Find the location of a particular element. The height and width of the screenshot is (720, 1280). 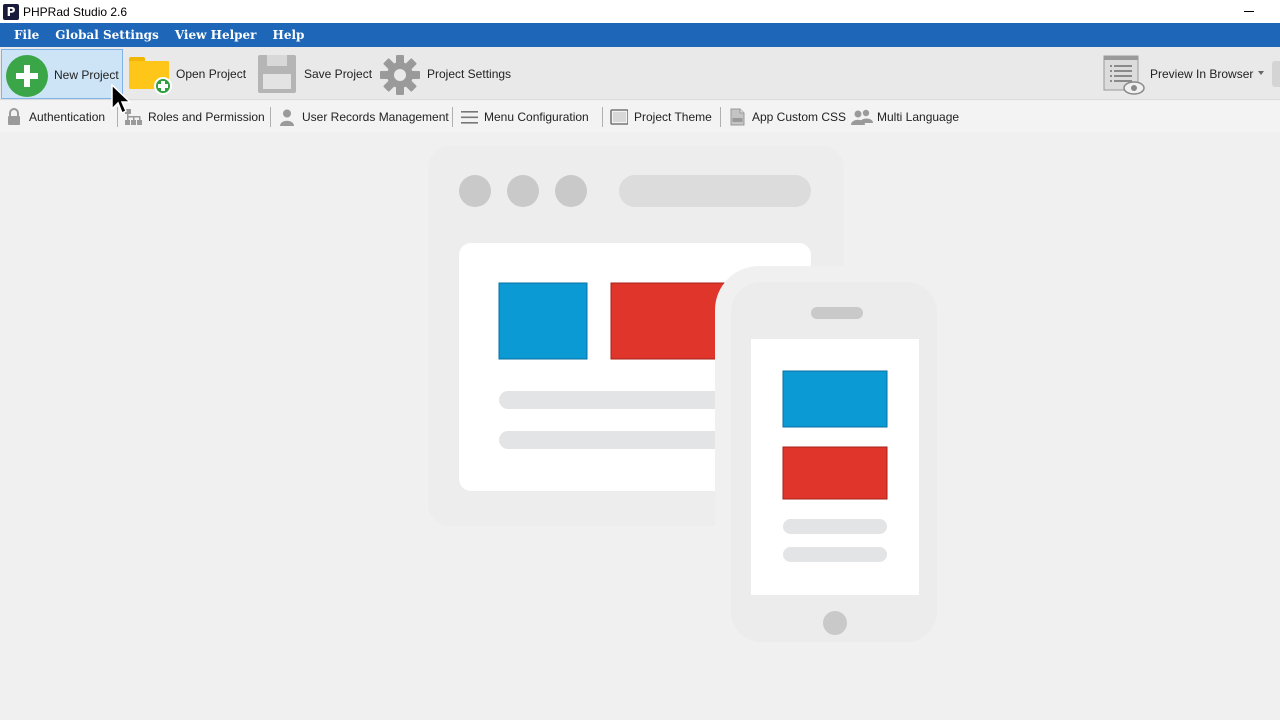

menu-bar: File Global Settings View Helper Help is located at coordinates (640, 35).